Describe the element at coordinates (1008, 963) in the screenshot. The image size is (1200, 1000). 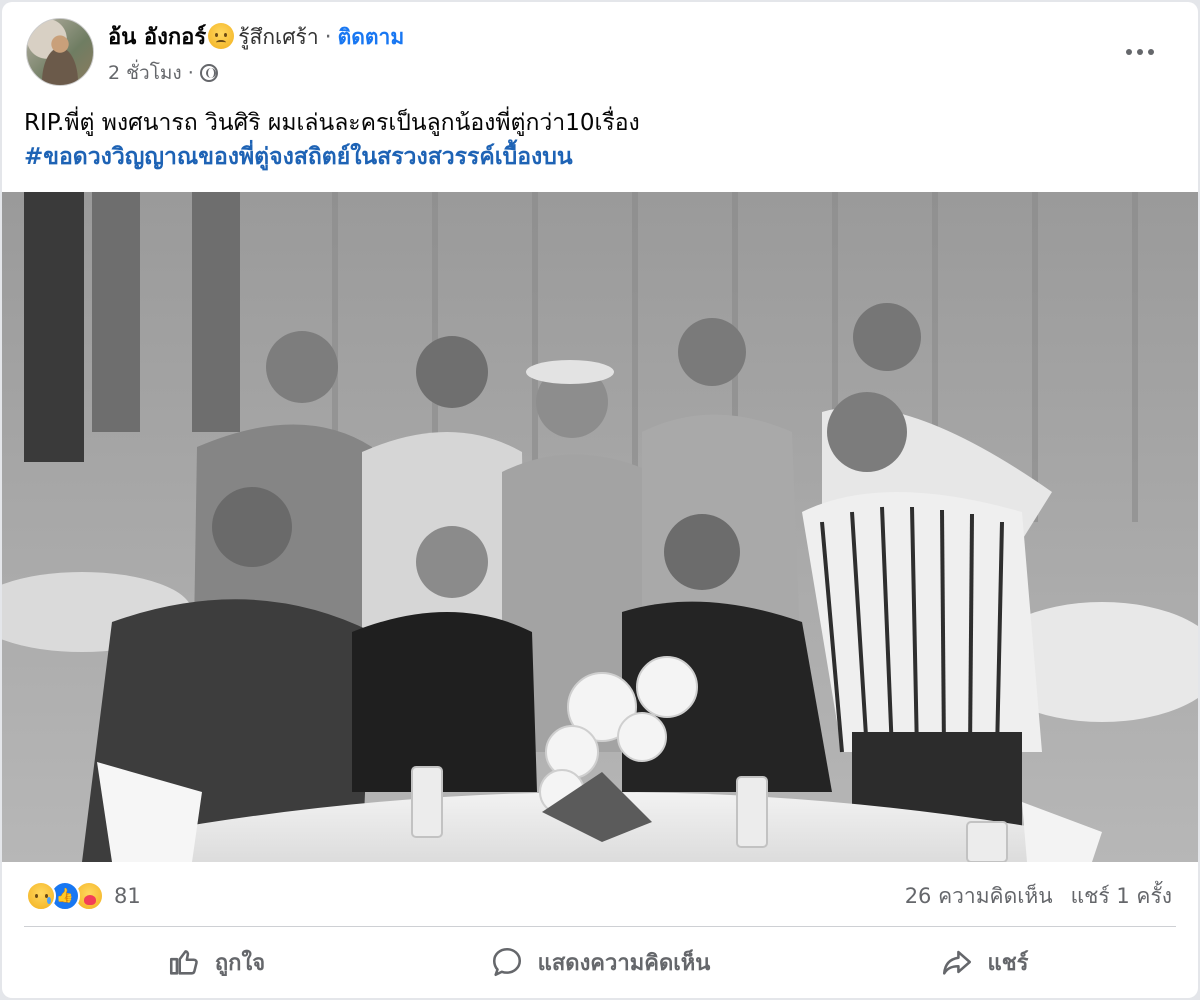
I see `share-label: แชร์` at that location.